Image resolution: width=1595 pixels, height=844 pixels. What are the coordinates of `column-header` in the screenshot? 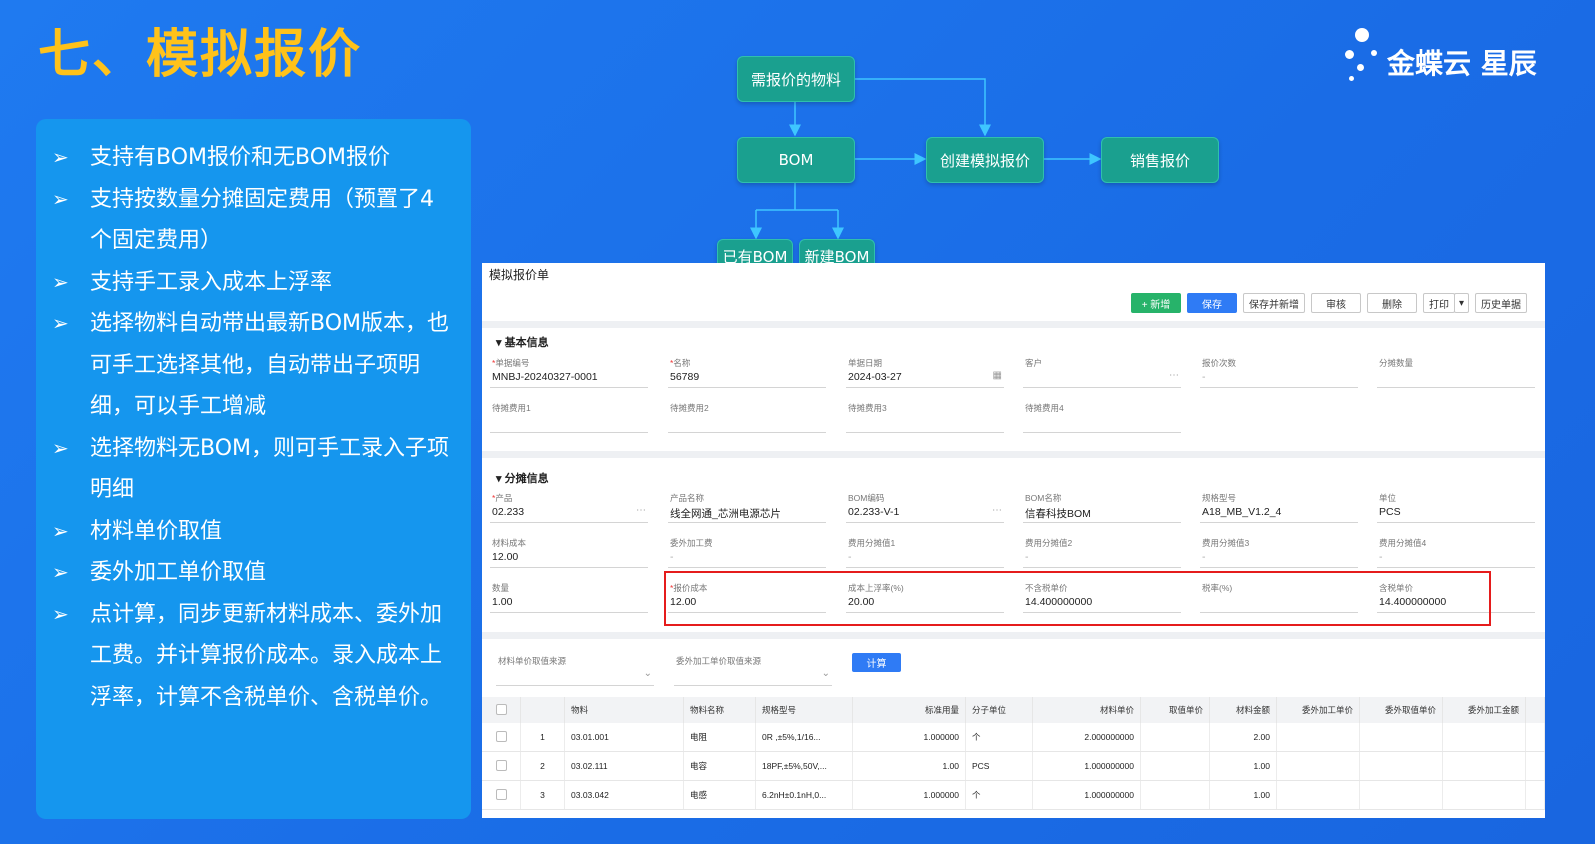 It's located at (501, 710).